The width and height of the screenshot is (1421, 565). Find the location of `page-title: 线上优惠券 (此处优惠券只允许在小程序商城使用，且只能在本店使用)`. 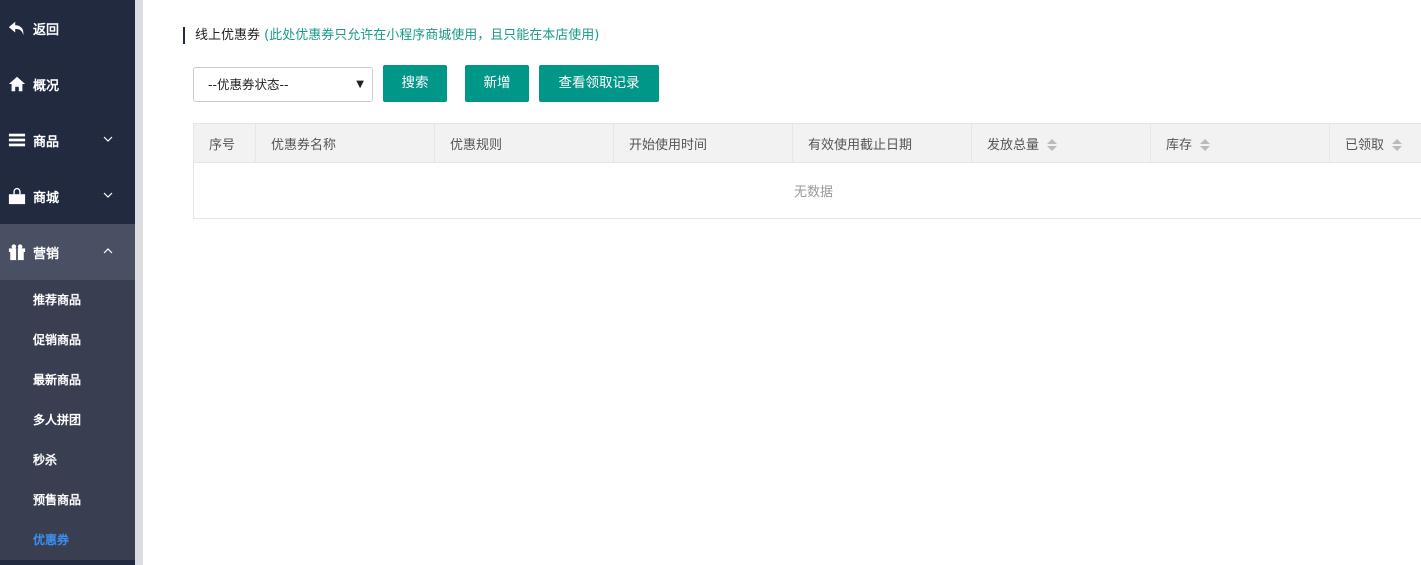

page-title: 线上优惠券 (此处优惠券只允许在小程序商城使用，且只能在本店使用) is located at coordinates (391, 35).